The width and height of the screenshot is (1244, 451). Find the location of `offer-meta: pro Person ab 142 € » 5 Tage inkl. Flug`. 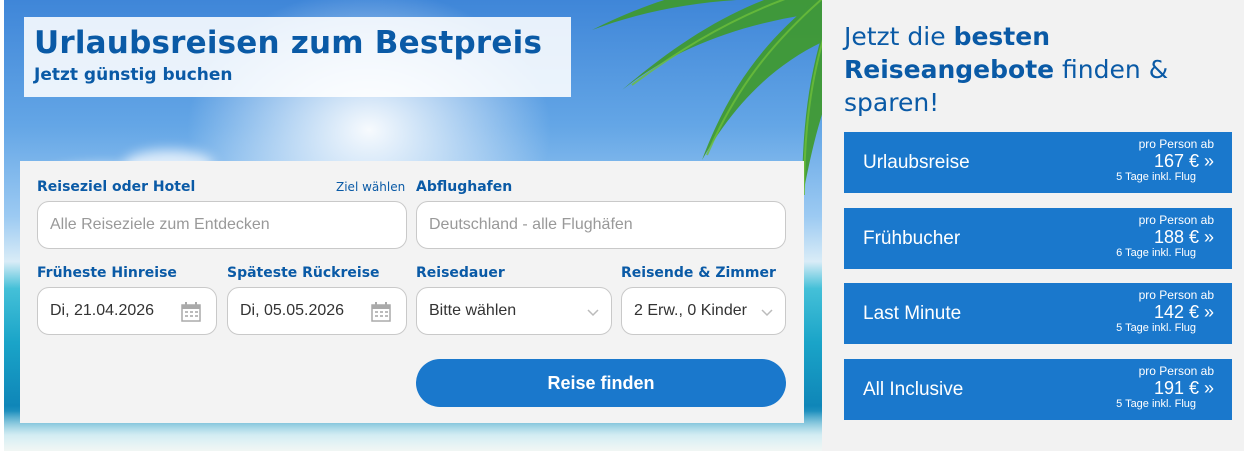

offer-meta: pro Person ab 142 € » 5 Tage inkl. Flug is located at coordinates (1165, 312).